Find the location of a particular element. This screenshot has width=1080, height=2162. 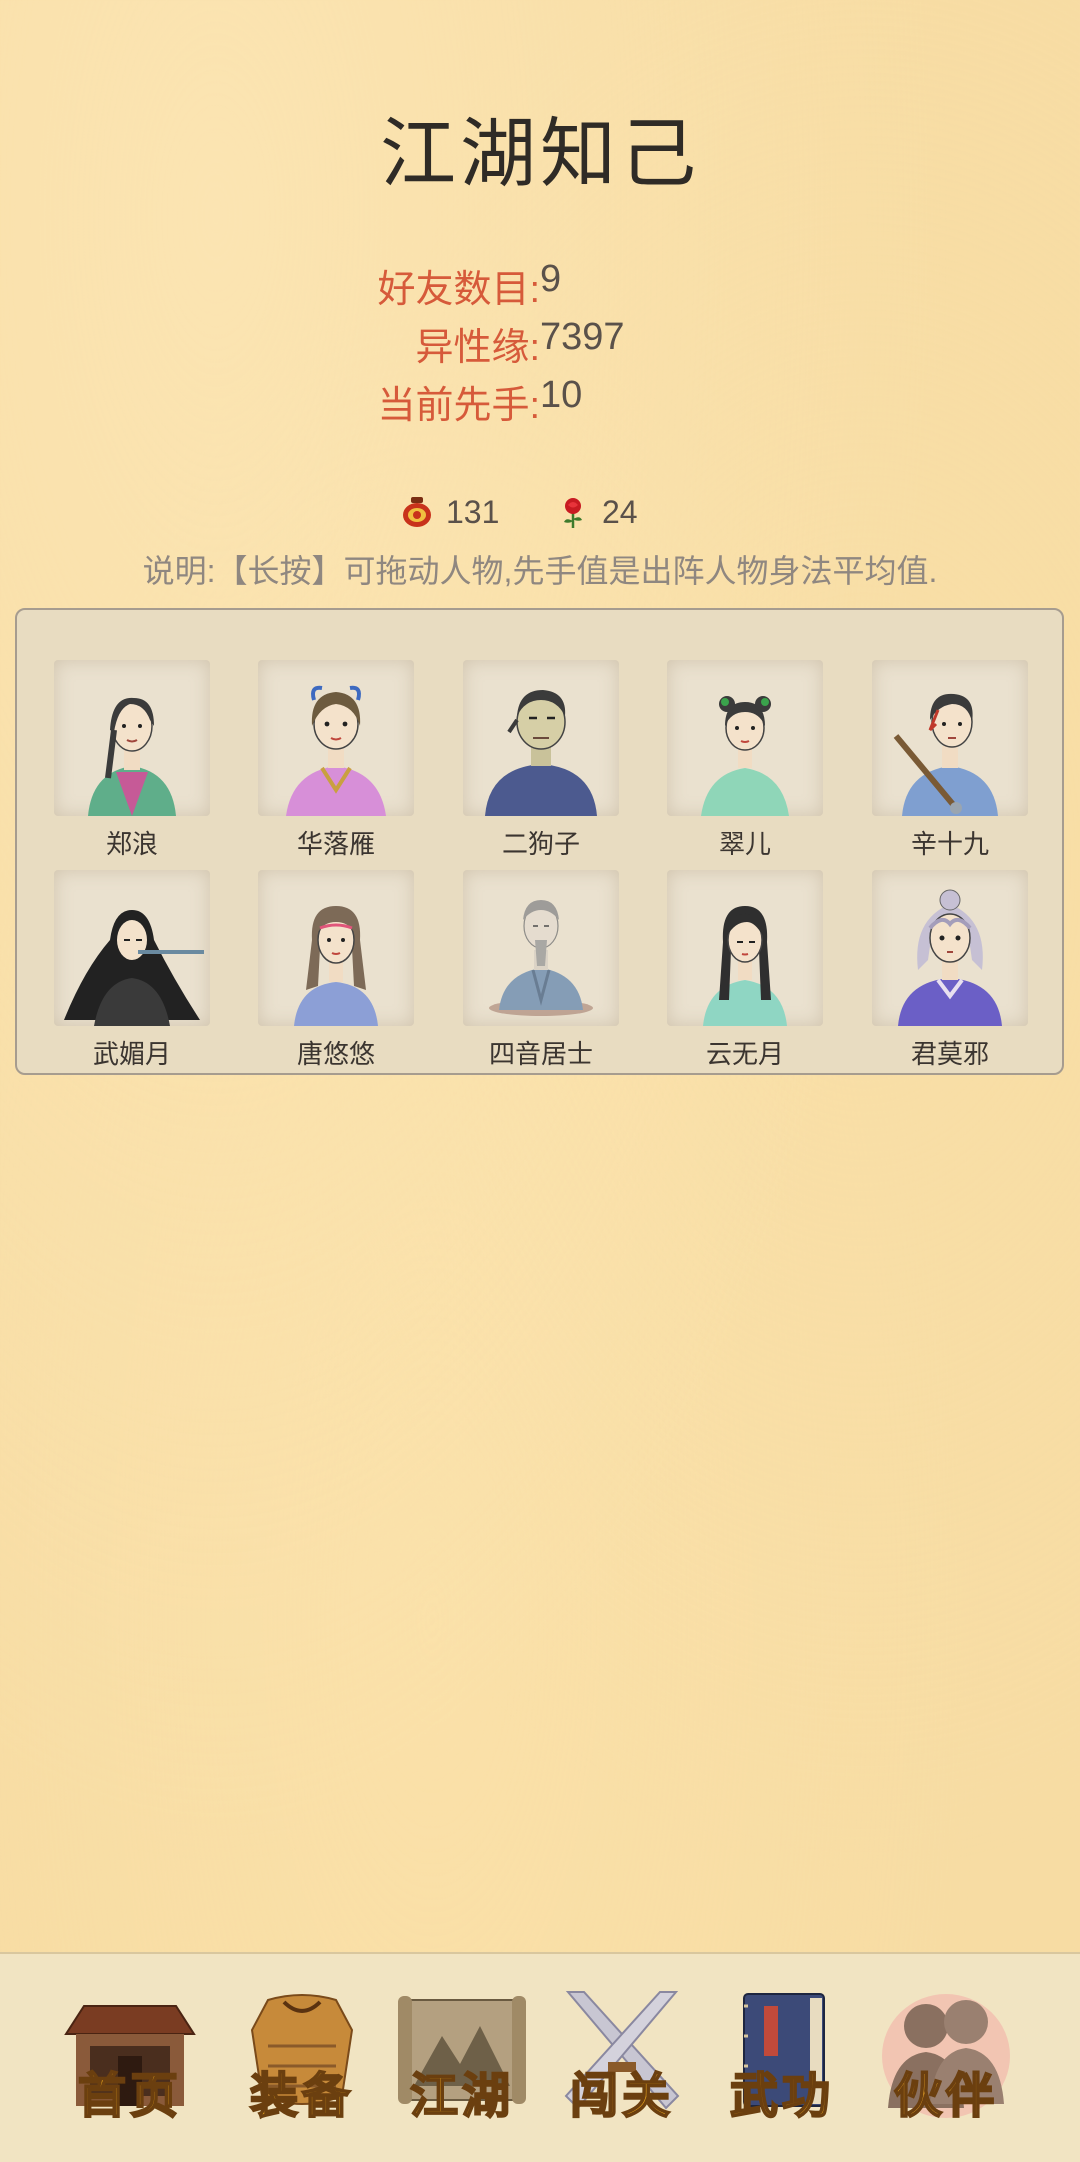

partner-name: 武媚月 is located at coordinates (131, 1054).